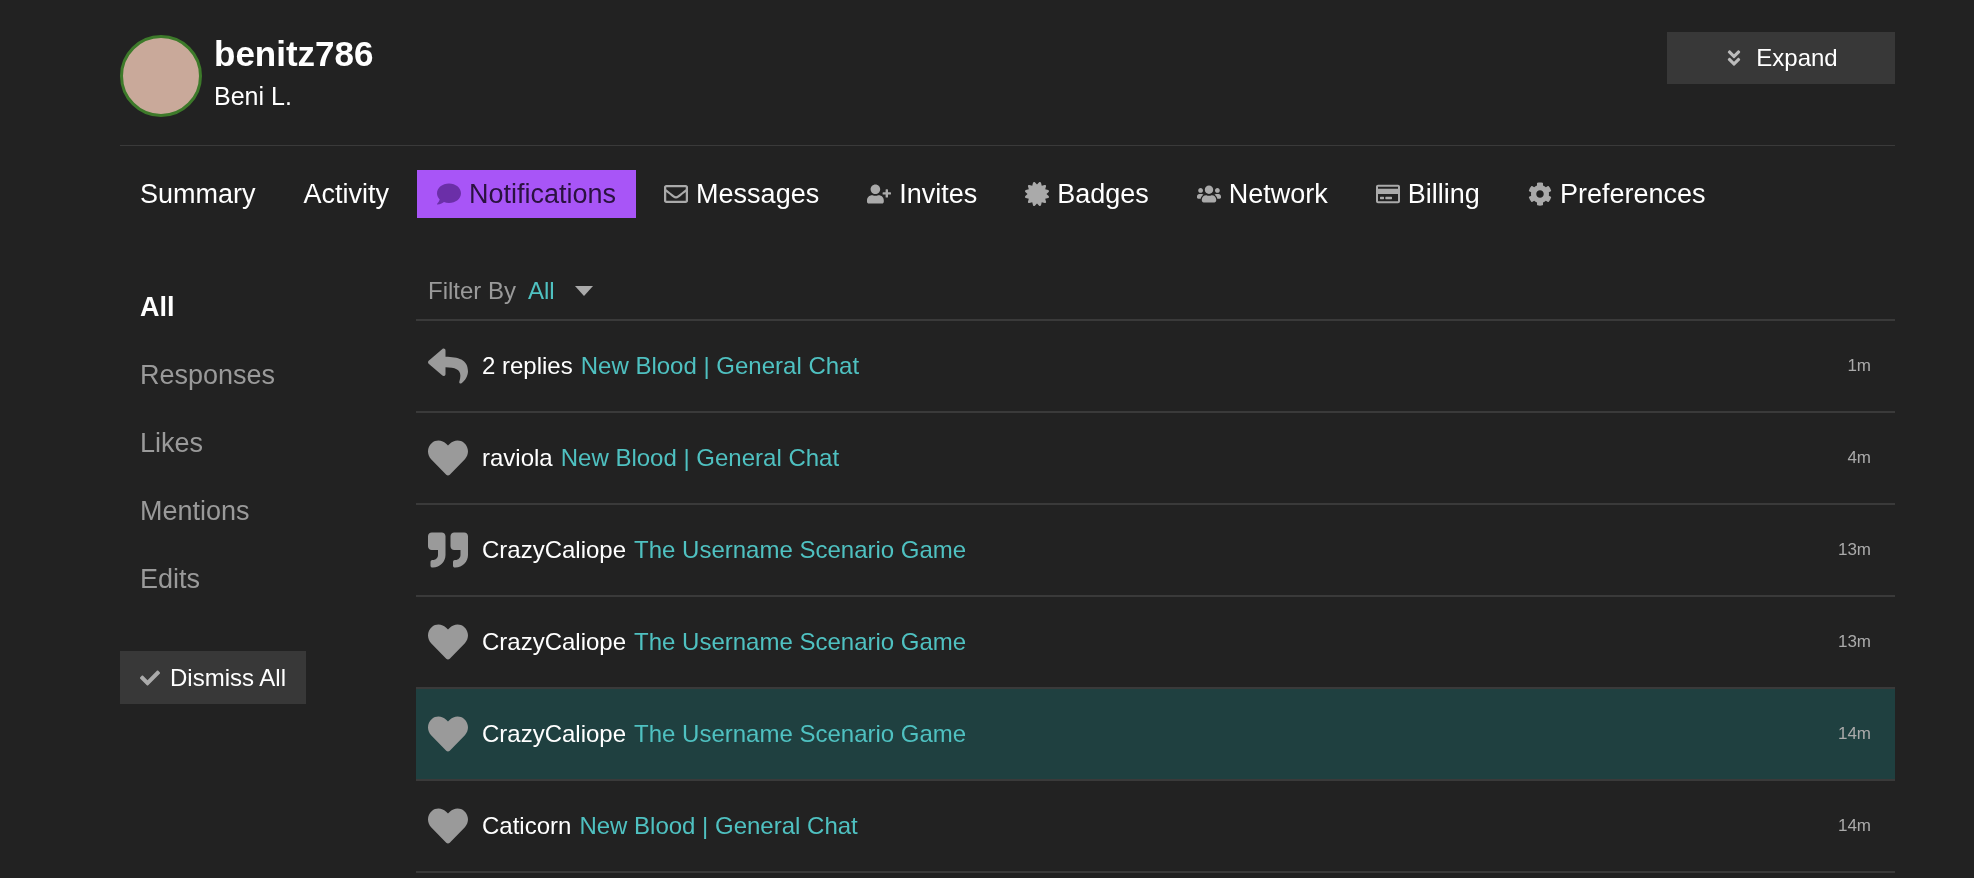 The width and height of the screenshot is (1974, 878). What do you see at coordinates (560, 291) in the screenshot?
I see `filter-dropdown: All` at bounding box center [560, 291].